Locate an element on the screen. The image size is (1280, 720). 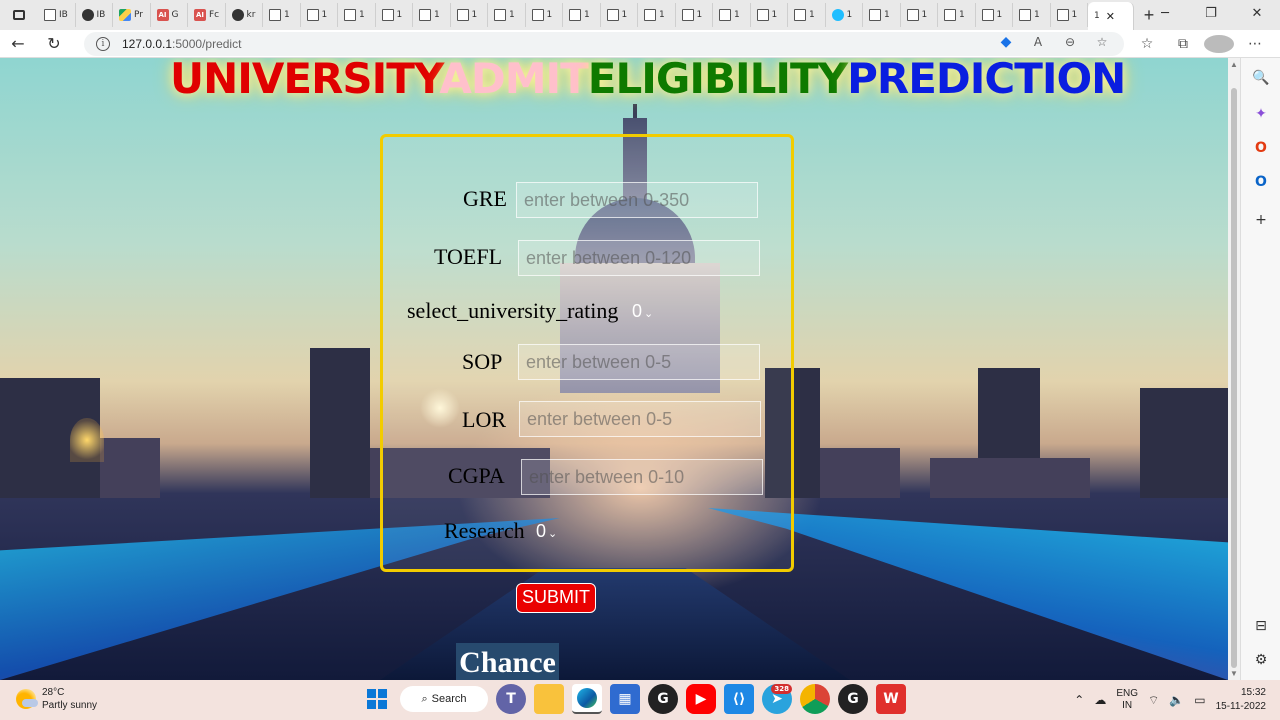
toefl-input is located at coordinates (639, 258).